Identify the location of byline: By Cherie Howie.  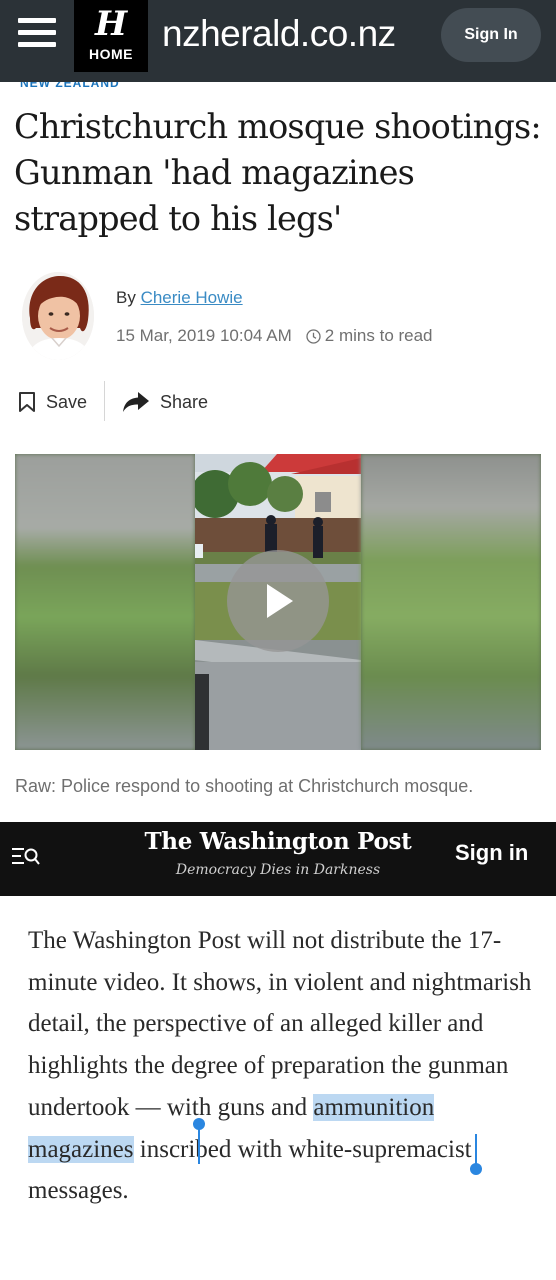
(179, 298).